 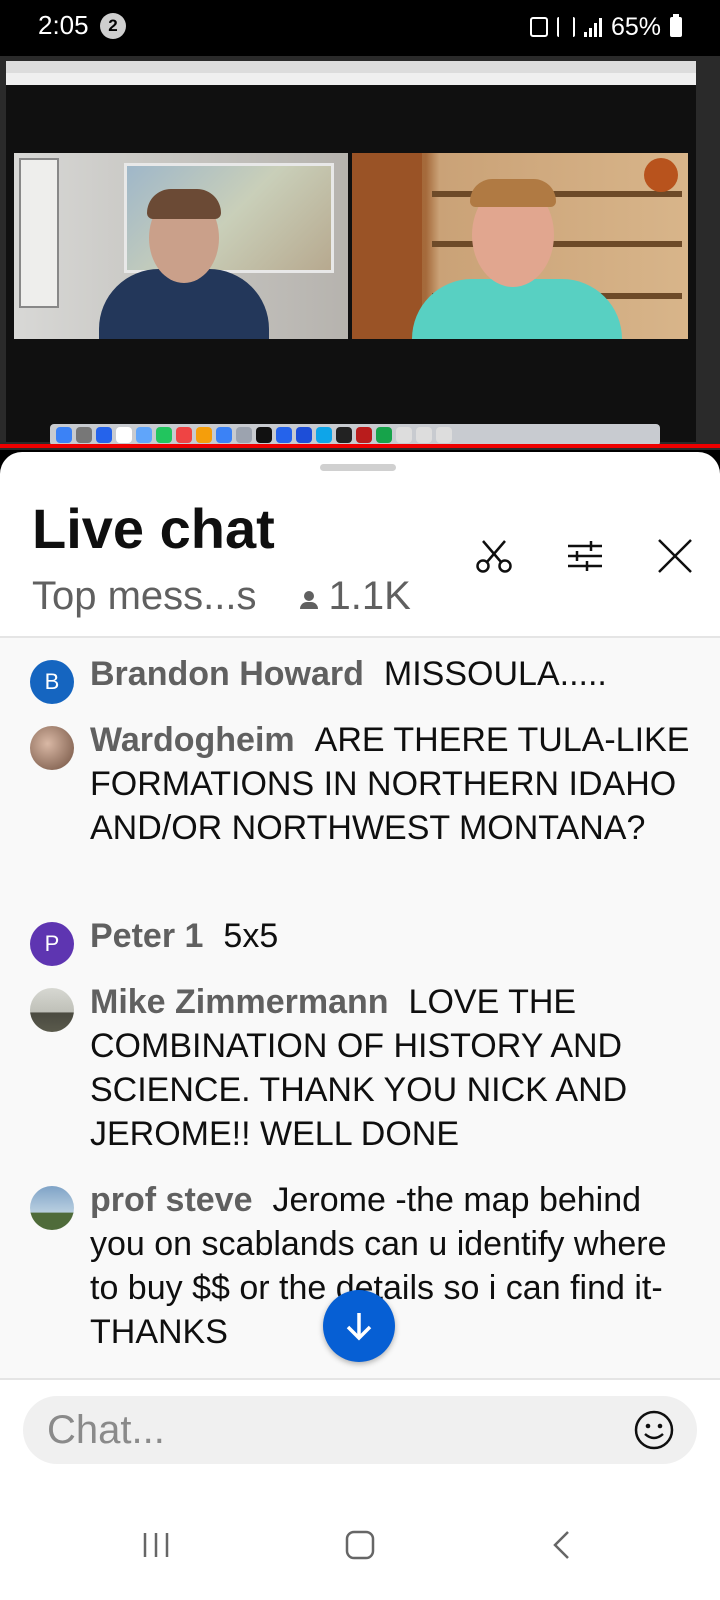 I want to click on person-icon, so click(x=309, y=597).